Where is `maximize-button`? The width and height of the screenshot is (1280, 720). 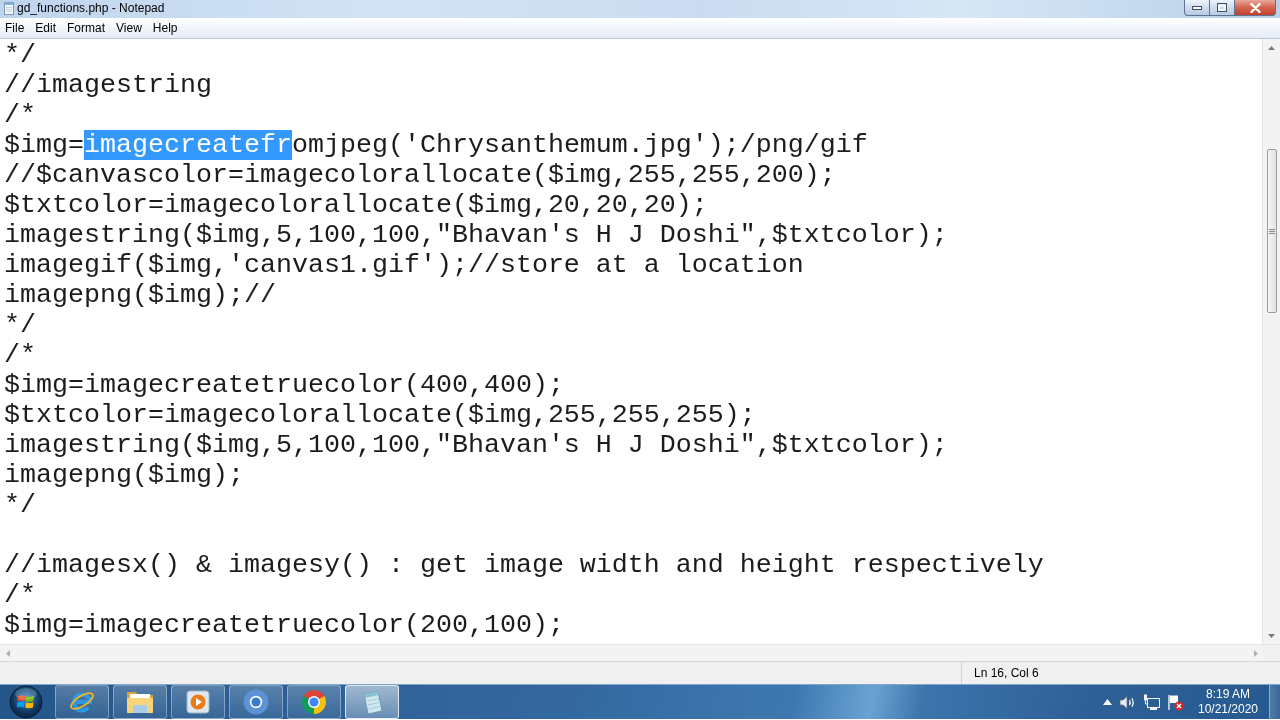 maximize-button is located at coordinates (1222, 8).